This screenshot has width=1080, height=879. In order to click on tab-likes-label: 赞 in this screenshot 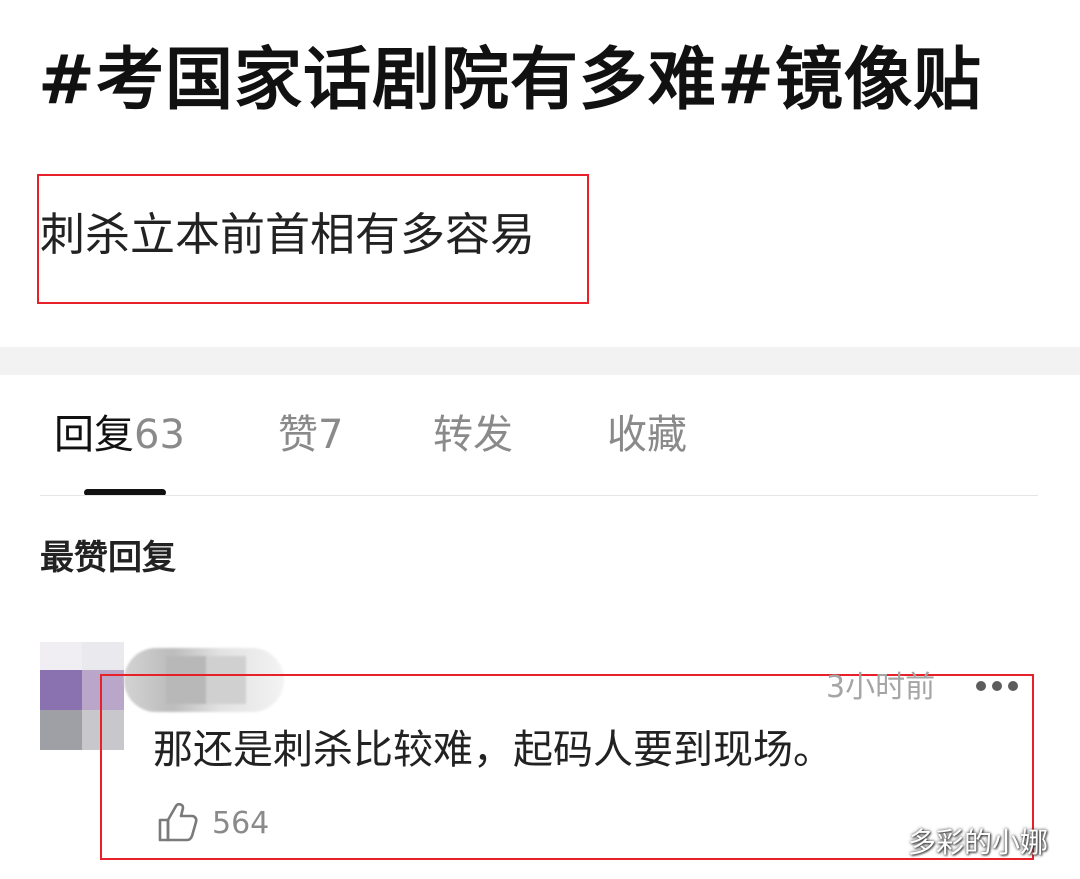, I will do `click(298, 435)`.